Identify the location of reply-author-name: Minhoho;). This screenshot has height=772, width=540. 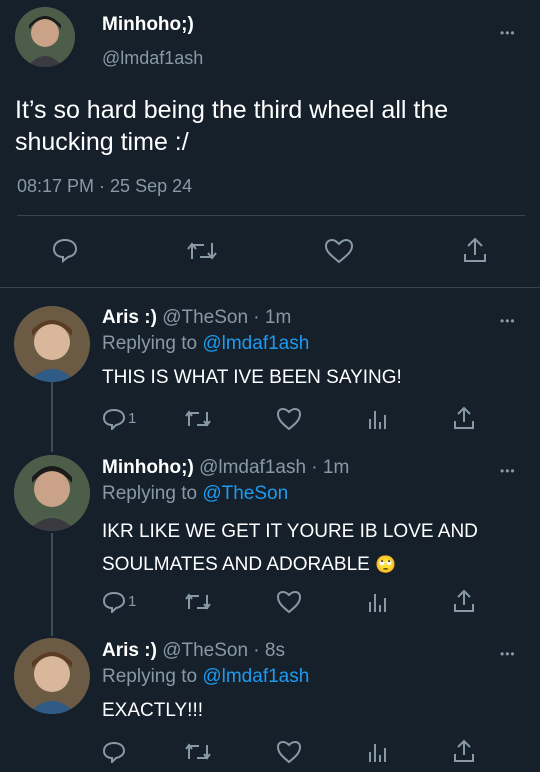
(148, 467).